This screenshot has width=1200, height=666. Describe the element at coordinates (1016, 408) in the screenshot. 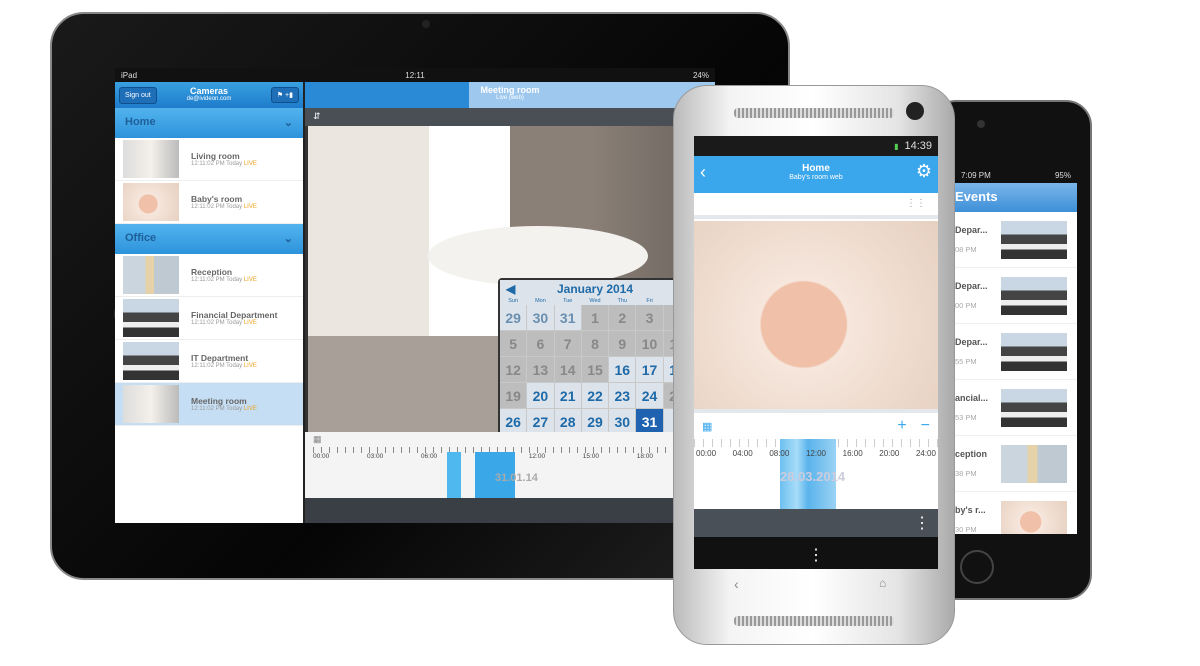

I see `event-item: ancial... 53 PM` at that location.